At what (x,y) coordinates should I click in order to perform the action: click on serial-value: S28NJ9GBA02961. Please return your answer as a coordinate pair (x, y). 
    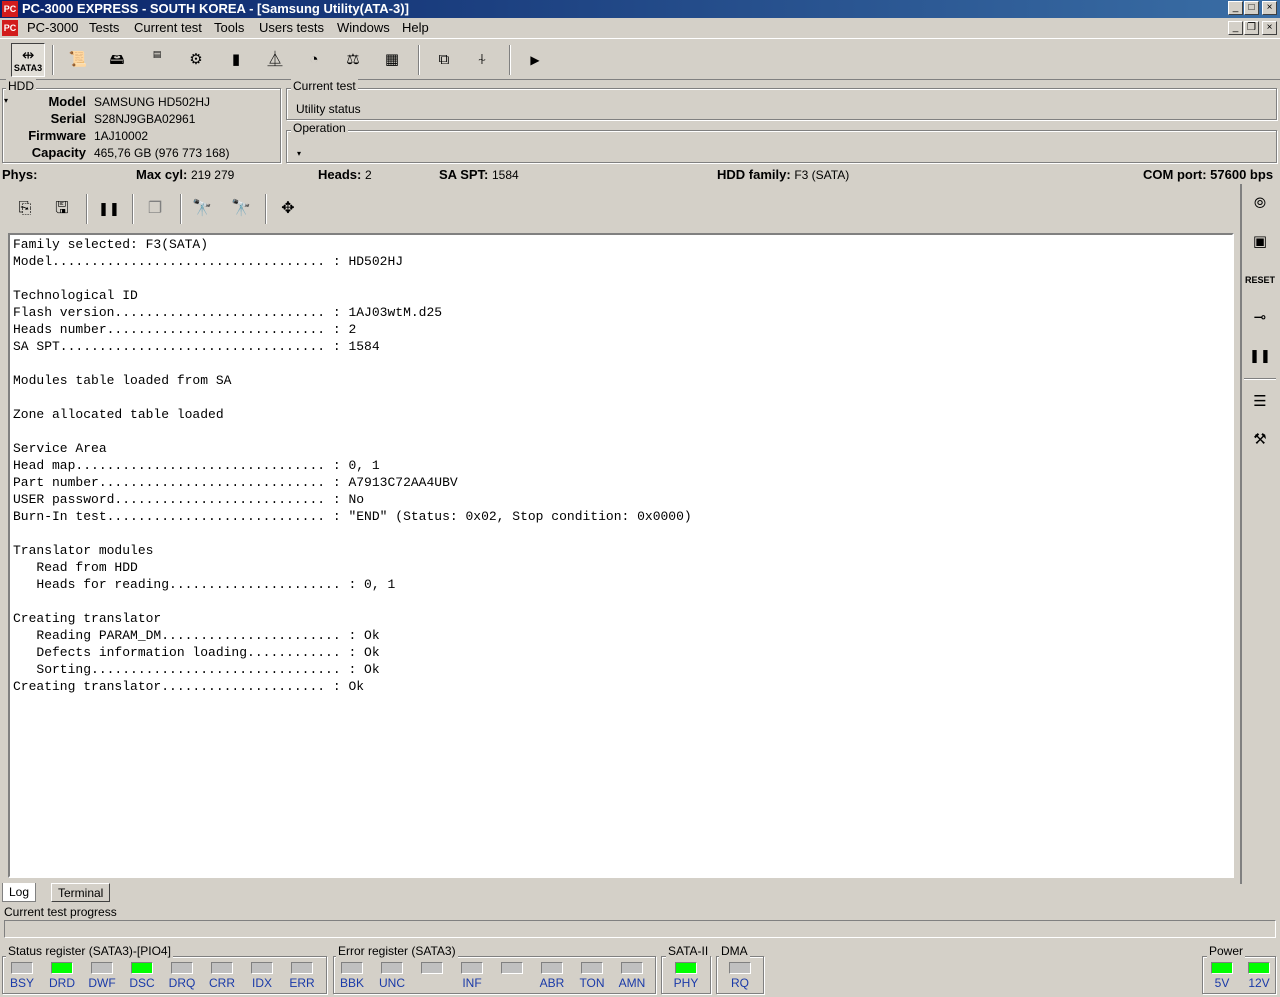
    Looking at the image, I should click on (145, 119).